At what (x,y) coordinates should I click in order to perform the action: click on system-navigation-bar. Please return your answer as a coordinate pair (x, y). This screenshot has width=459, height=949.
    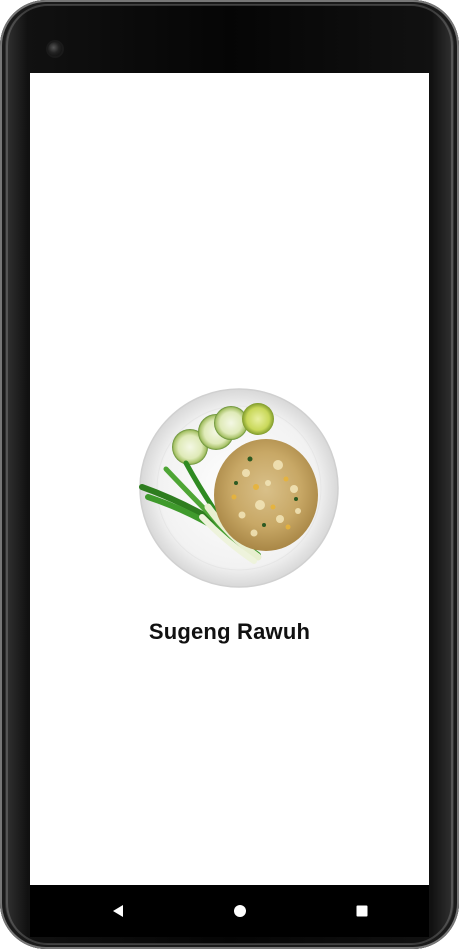
    Looking at the image, I should click on (229, 911).